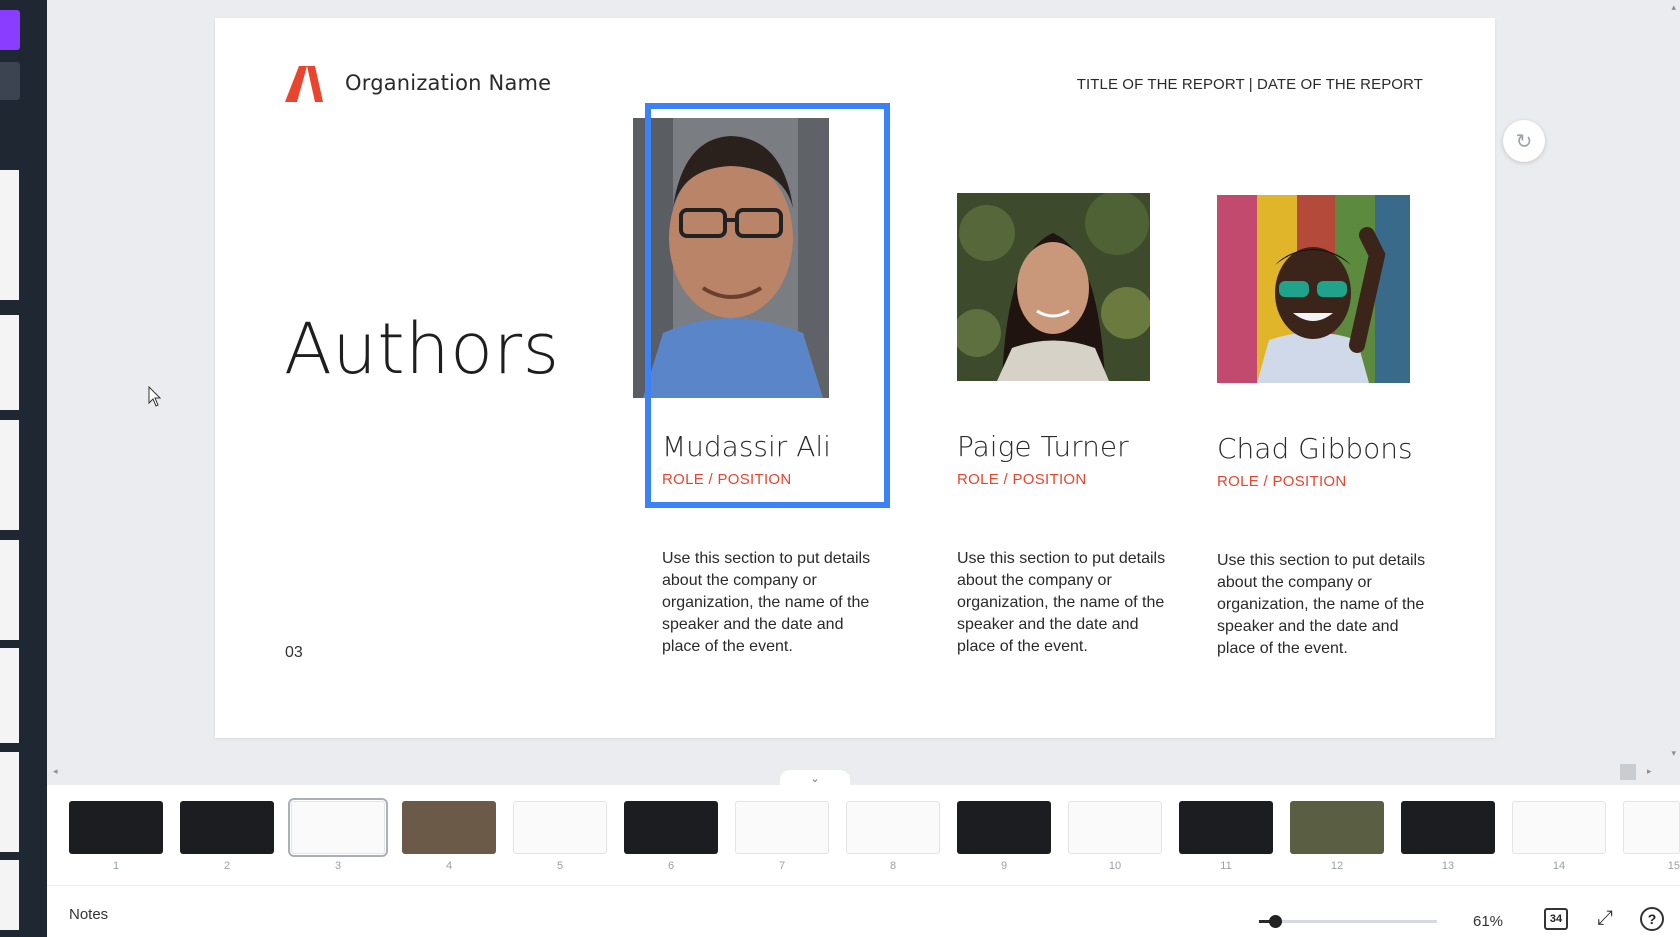 This screenshot has height=937, width=1680. What do you see at coordinates (1337, 866) in the screenshot?
I see `slide-number: 12` at bounding box center [1337, 866].